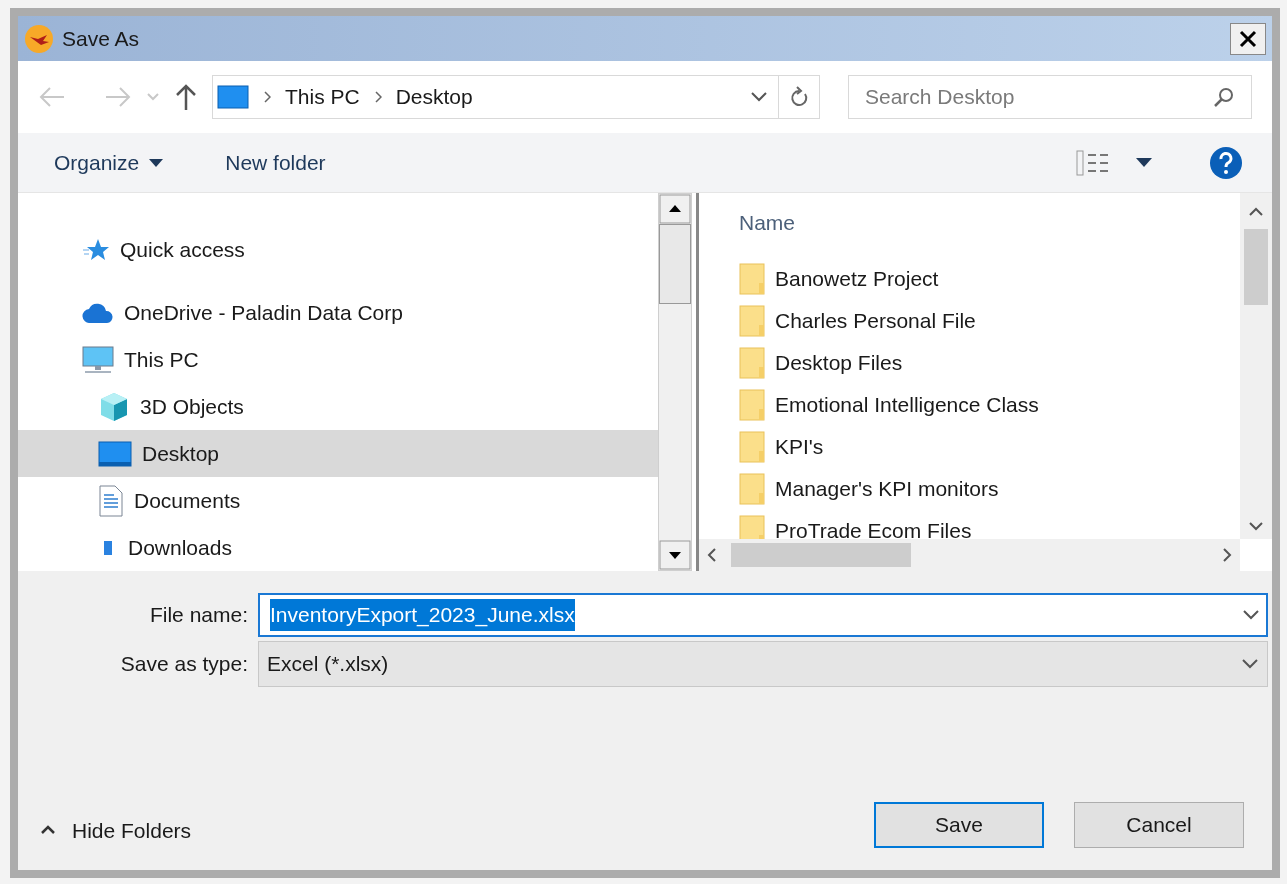  What do you see at coordinates (989, 279) in the screenshot?
I see `folder-item: Banowetz Project` at bounding box center [989, 279].